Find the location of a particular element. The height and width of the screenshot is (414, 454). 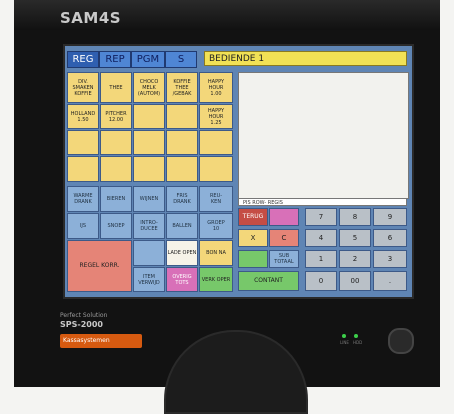

key-6: 6 is located at coordinates (390, 238).